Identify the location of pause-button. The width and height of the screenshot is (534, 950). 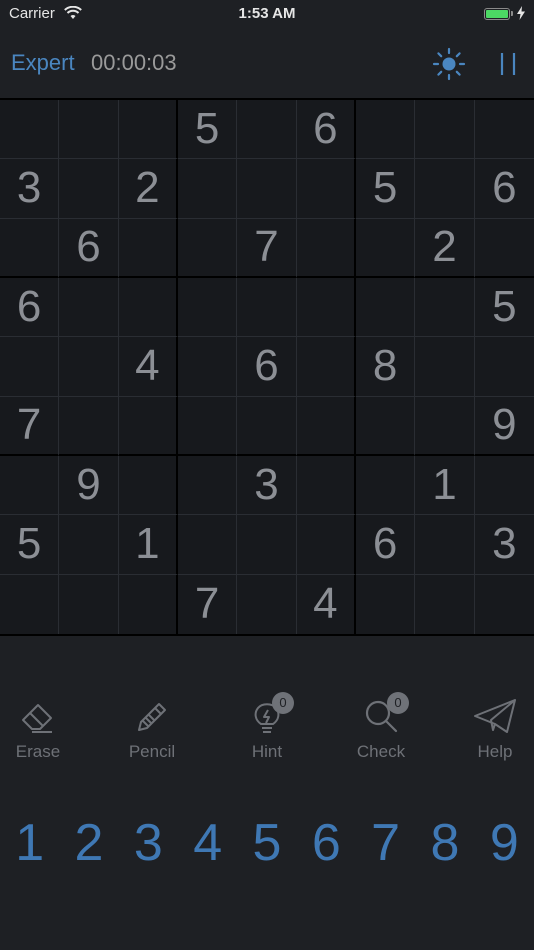
(508, 64).